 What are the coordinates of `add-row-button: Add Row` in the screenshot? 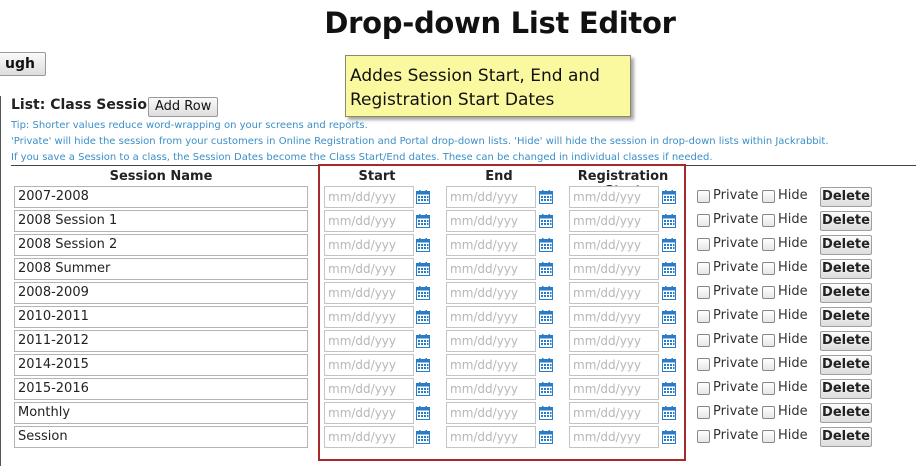 It's located at (183, 107).